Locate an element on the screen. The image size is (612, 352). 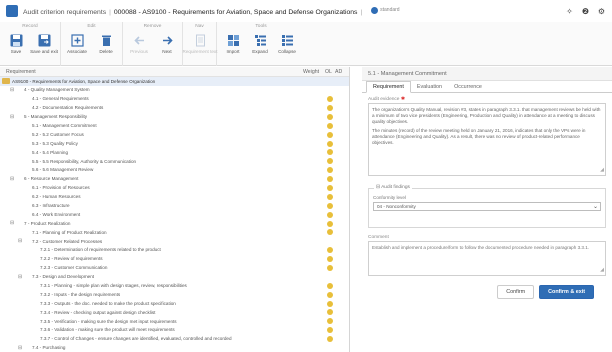
tree-row: ⊟ 7.4 - Purchasing is located at coordinates (174, 348).